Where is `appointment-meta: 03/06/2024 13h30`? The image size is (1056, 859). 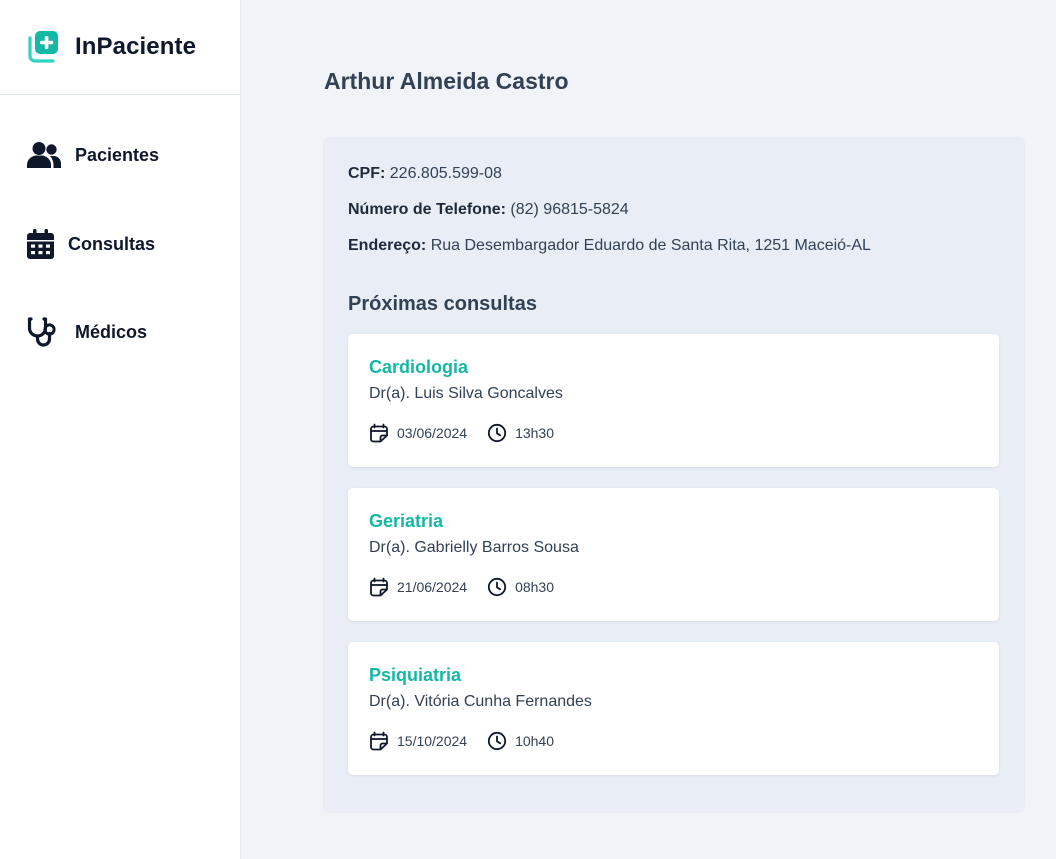
appointment-meta: 03/06/2024 13h30 is located at coordinates (471, 433).